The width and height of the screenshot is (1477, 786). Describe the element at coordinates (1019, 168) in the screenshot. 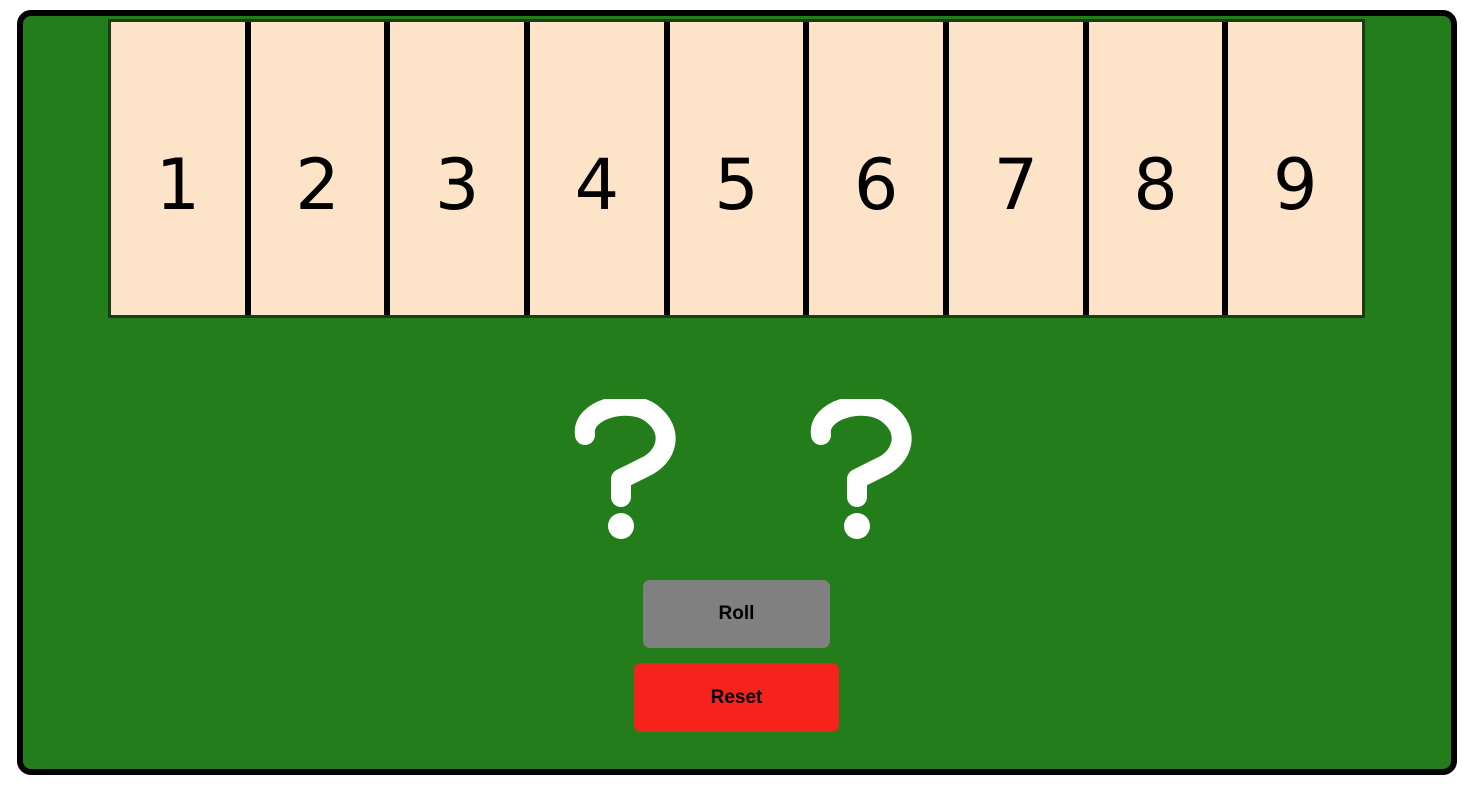

I see `tile-7: 7` at that location.